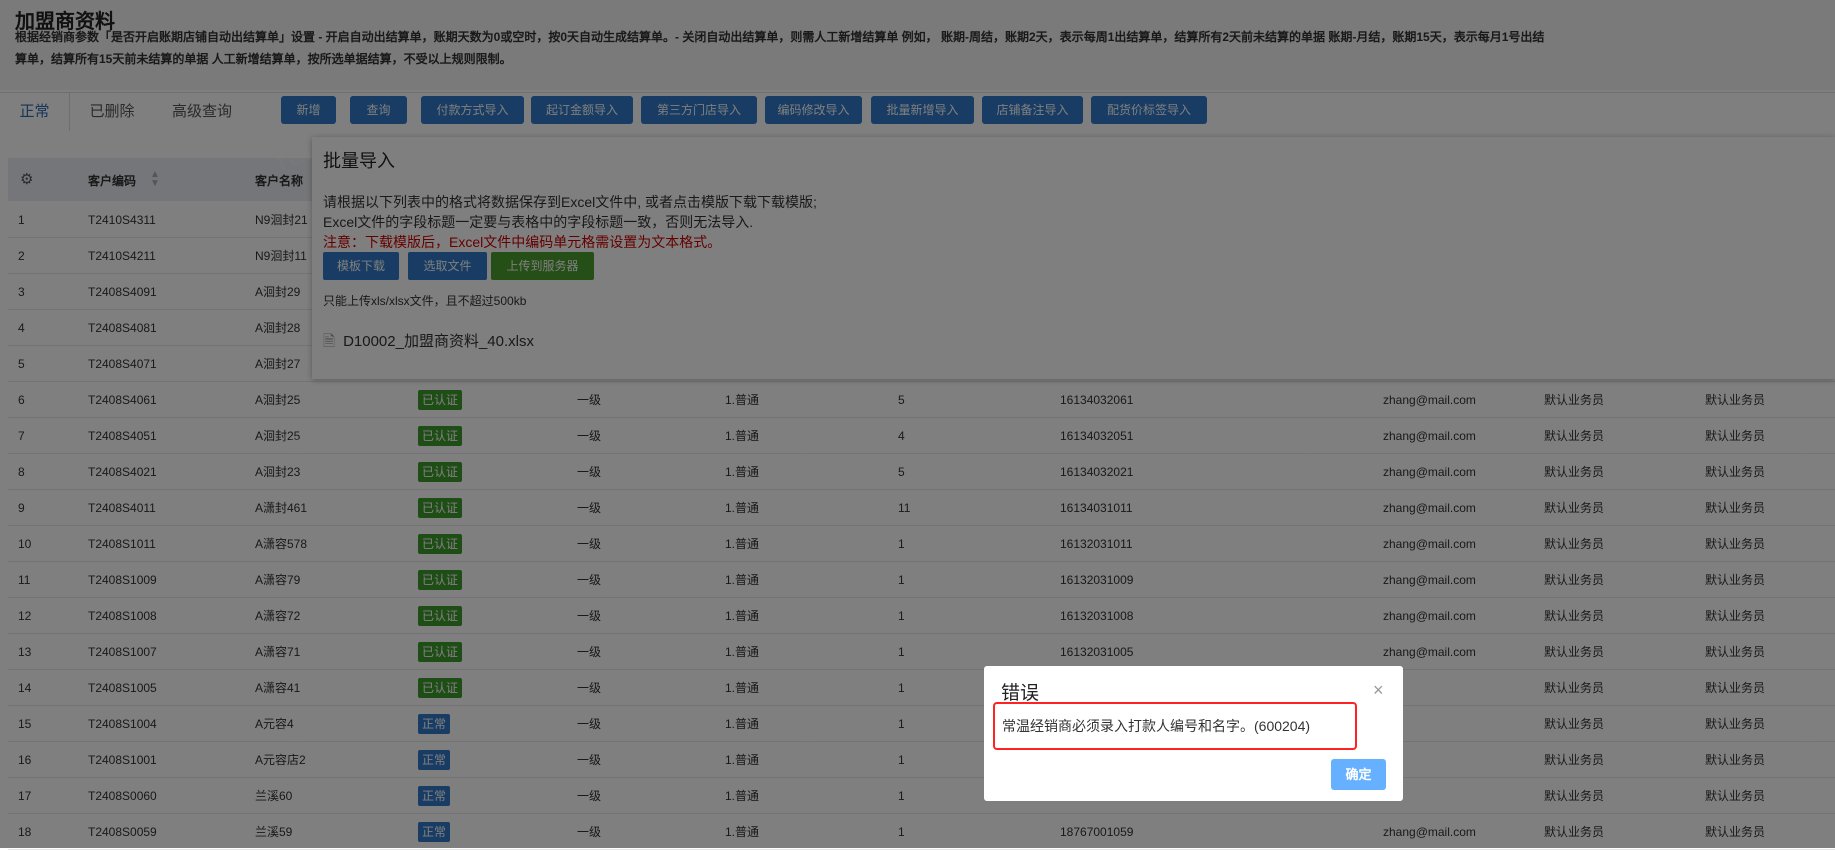 This screenshot has height=850, width=1835. I want to click on error-dialog: 错误 × 常温经销商必须录入打款人编号和名字。(600204) 确定, so click(1193, 733).